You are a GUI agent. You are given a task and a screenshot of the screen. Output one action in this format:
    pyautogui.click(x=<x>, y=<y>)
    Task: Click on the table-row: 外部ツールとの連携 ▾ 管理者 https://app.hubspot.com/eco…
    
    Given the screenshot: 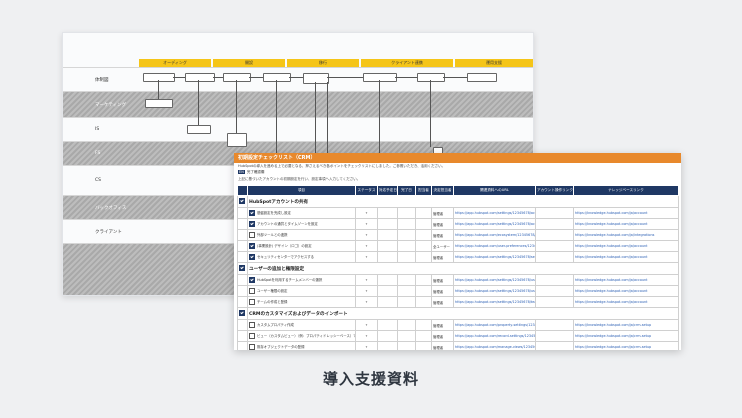 What is the action you would take?
    pyautogui.click(x=458, y=235)
    